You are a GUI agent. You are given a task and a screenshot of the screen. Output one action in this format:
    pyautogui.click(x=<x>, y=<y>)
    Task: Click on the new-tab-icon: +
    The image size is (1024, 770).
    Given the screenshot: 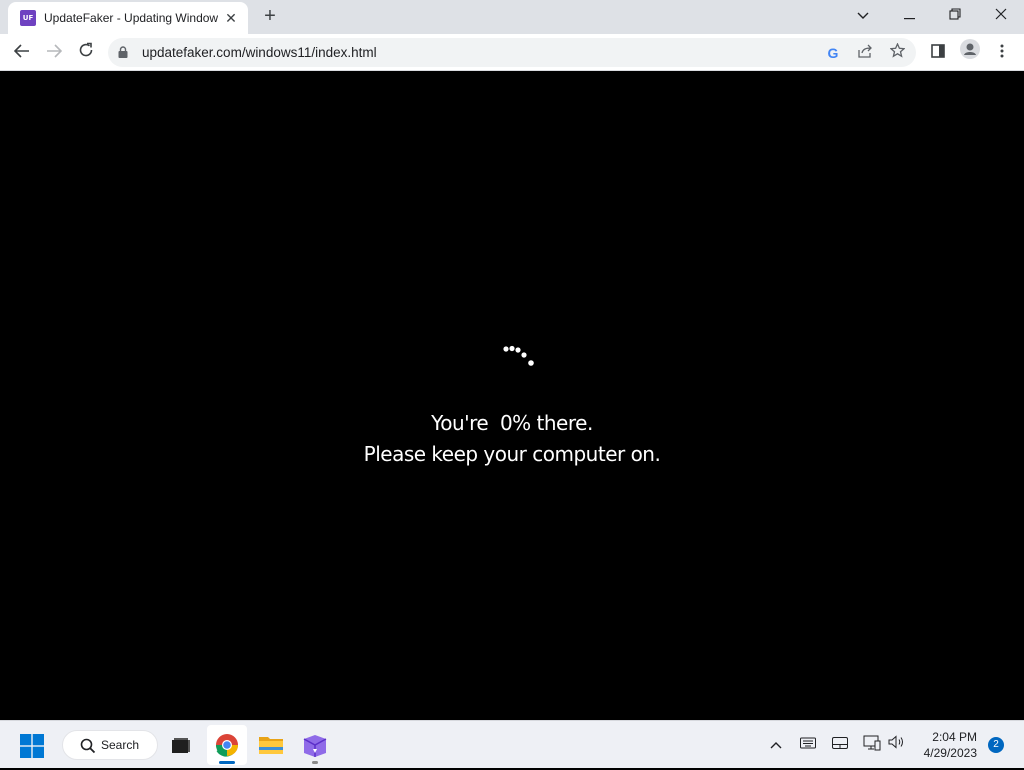 What is the action you would take?
    pyautogui.click(x=270, y=17)
    